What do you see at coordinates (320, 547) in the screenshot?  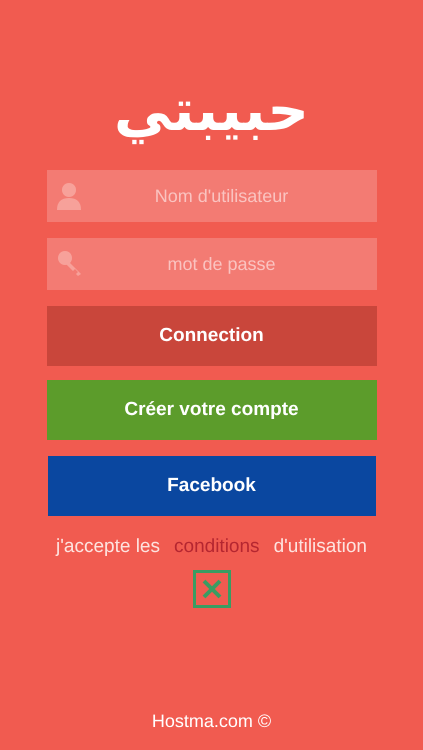 I see `terms-text: d'utilisation` at bounding box center [320, 547].